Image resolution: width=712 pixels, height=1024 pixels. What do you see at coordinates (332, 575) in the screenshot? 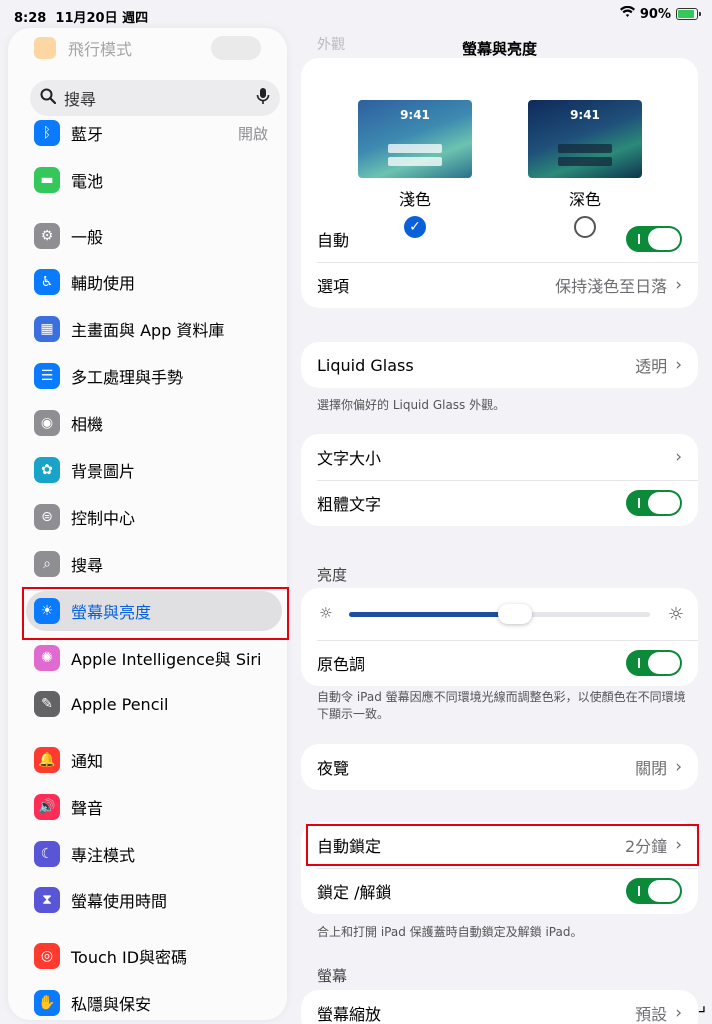
I see `brightness-header: 亮度` at bounding box center [332, 575].